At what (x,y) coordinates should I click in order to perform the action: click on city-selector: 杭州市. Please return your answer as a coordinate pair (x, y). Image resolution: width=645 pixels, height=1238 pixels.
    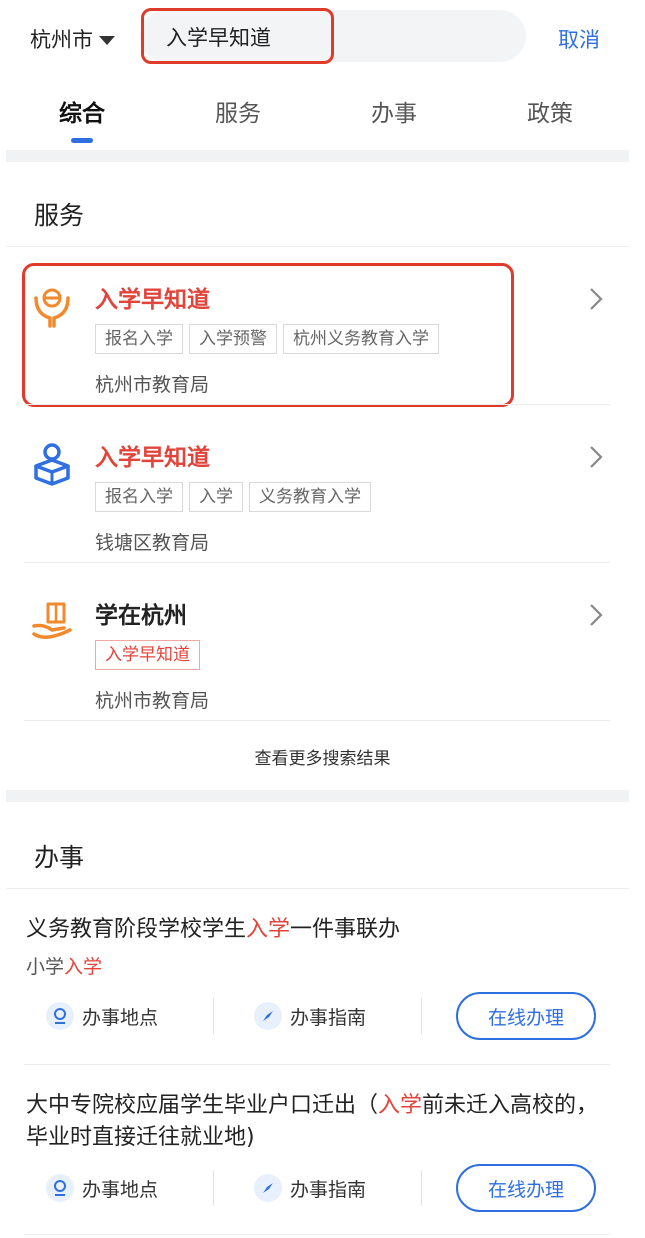
    Looking at the image, I should click on (72, 39).